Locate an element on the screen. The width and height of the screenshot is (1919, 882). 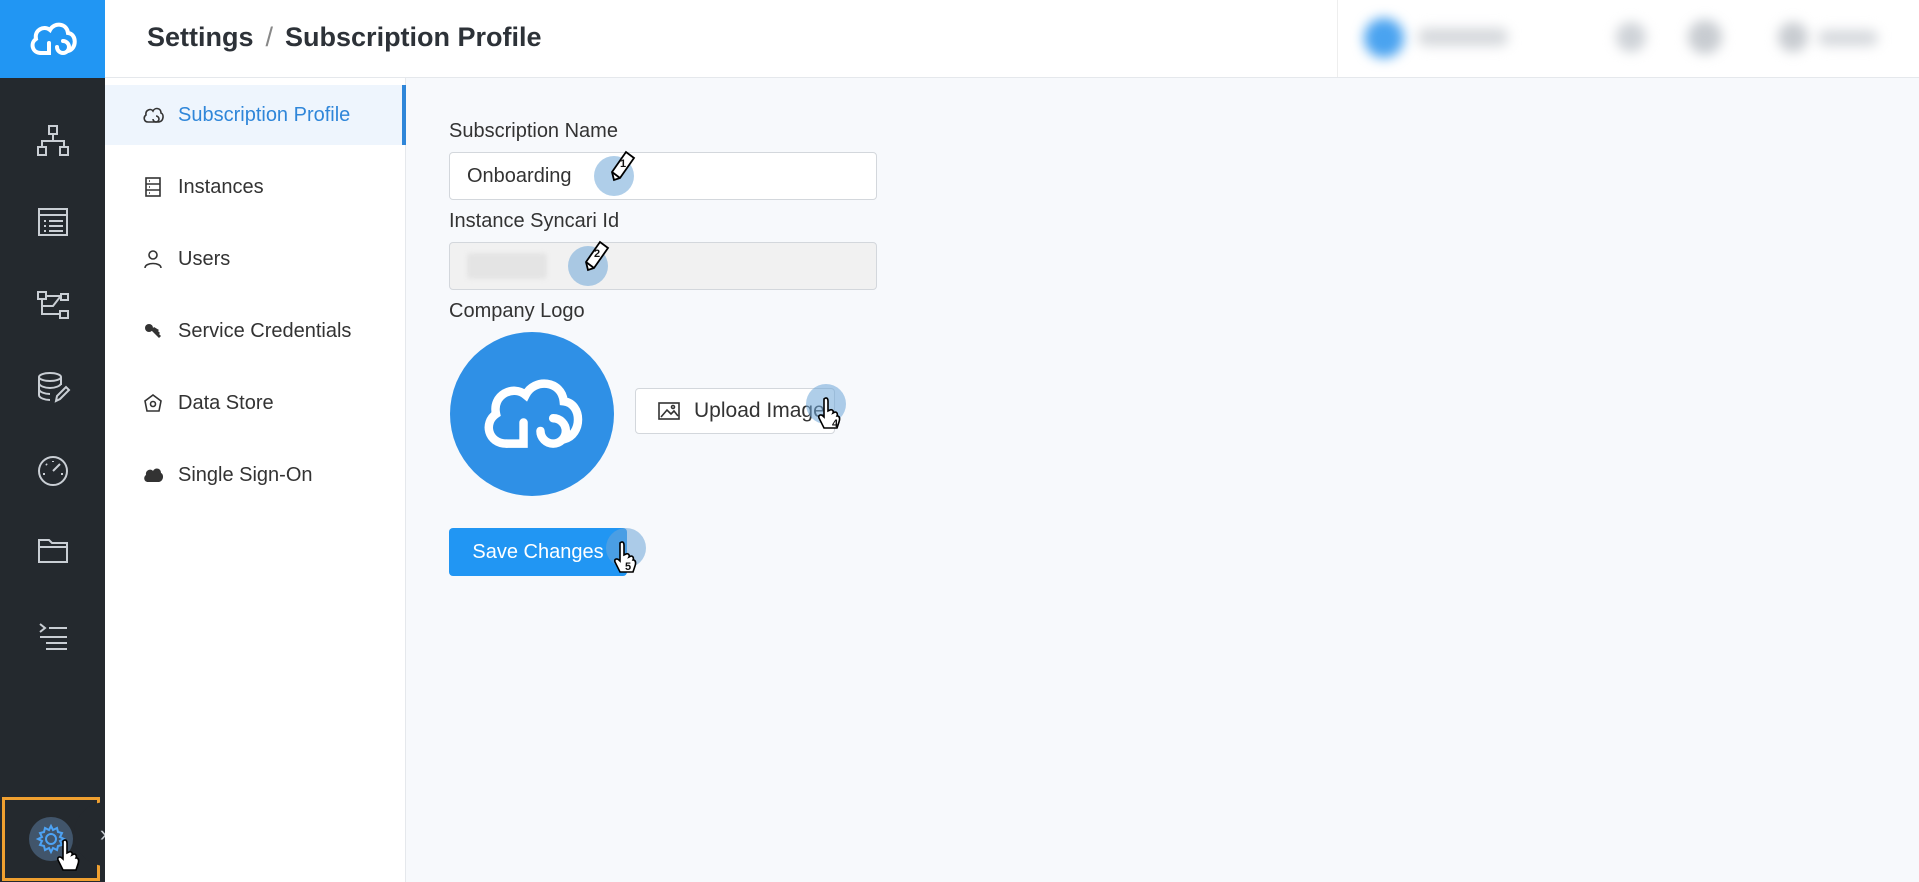
blurred-icon-a is located at coordinates (1631, 37).